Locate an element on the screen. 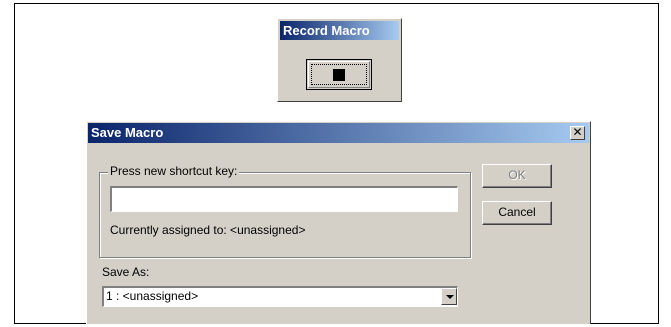 The image size is (671, 327). shortcut-key-input is located at coordinates (284, 199).